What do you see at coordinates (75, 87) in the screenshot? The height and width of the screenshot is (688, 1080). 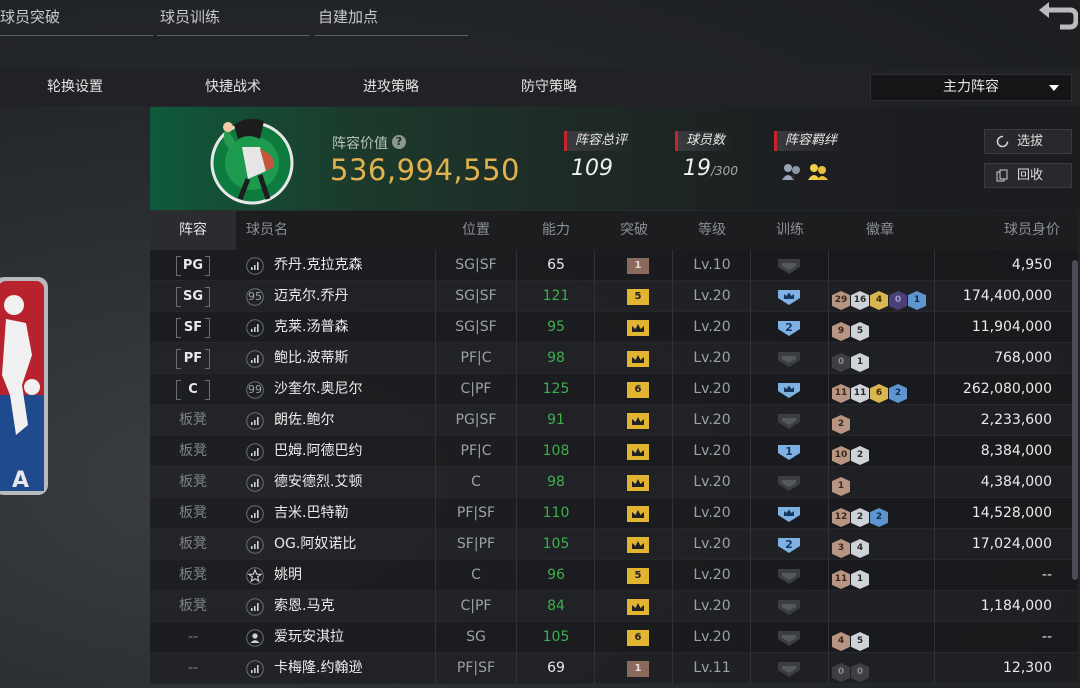 I see `nav-rotation-settings: 轮换设置` at bounding box center [75, 87].